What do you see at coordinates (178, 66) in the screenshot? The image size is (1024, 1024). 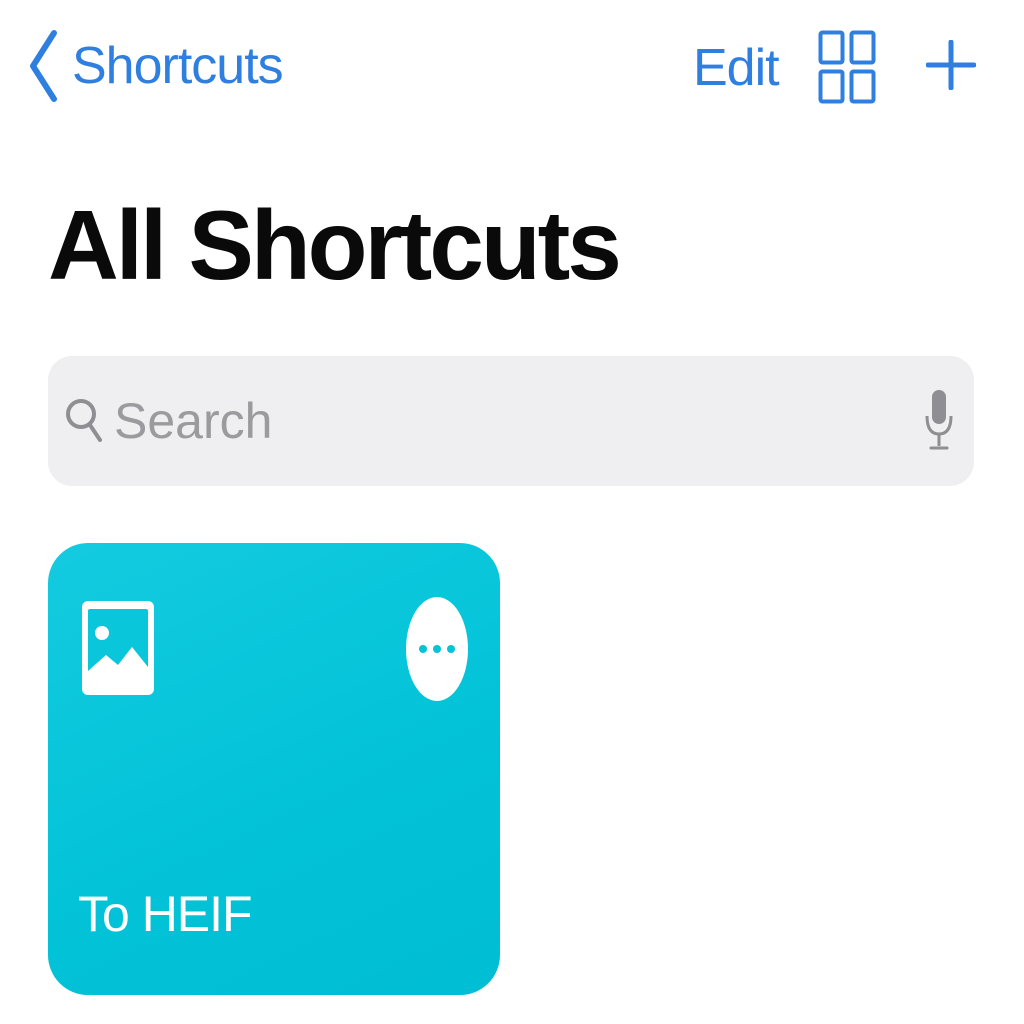 I see `back-button-label: Shortcuts` at bounding box center [178, 66].